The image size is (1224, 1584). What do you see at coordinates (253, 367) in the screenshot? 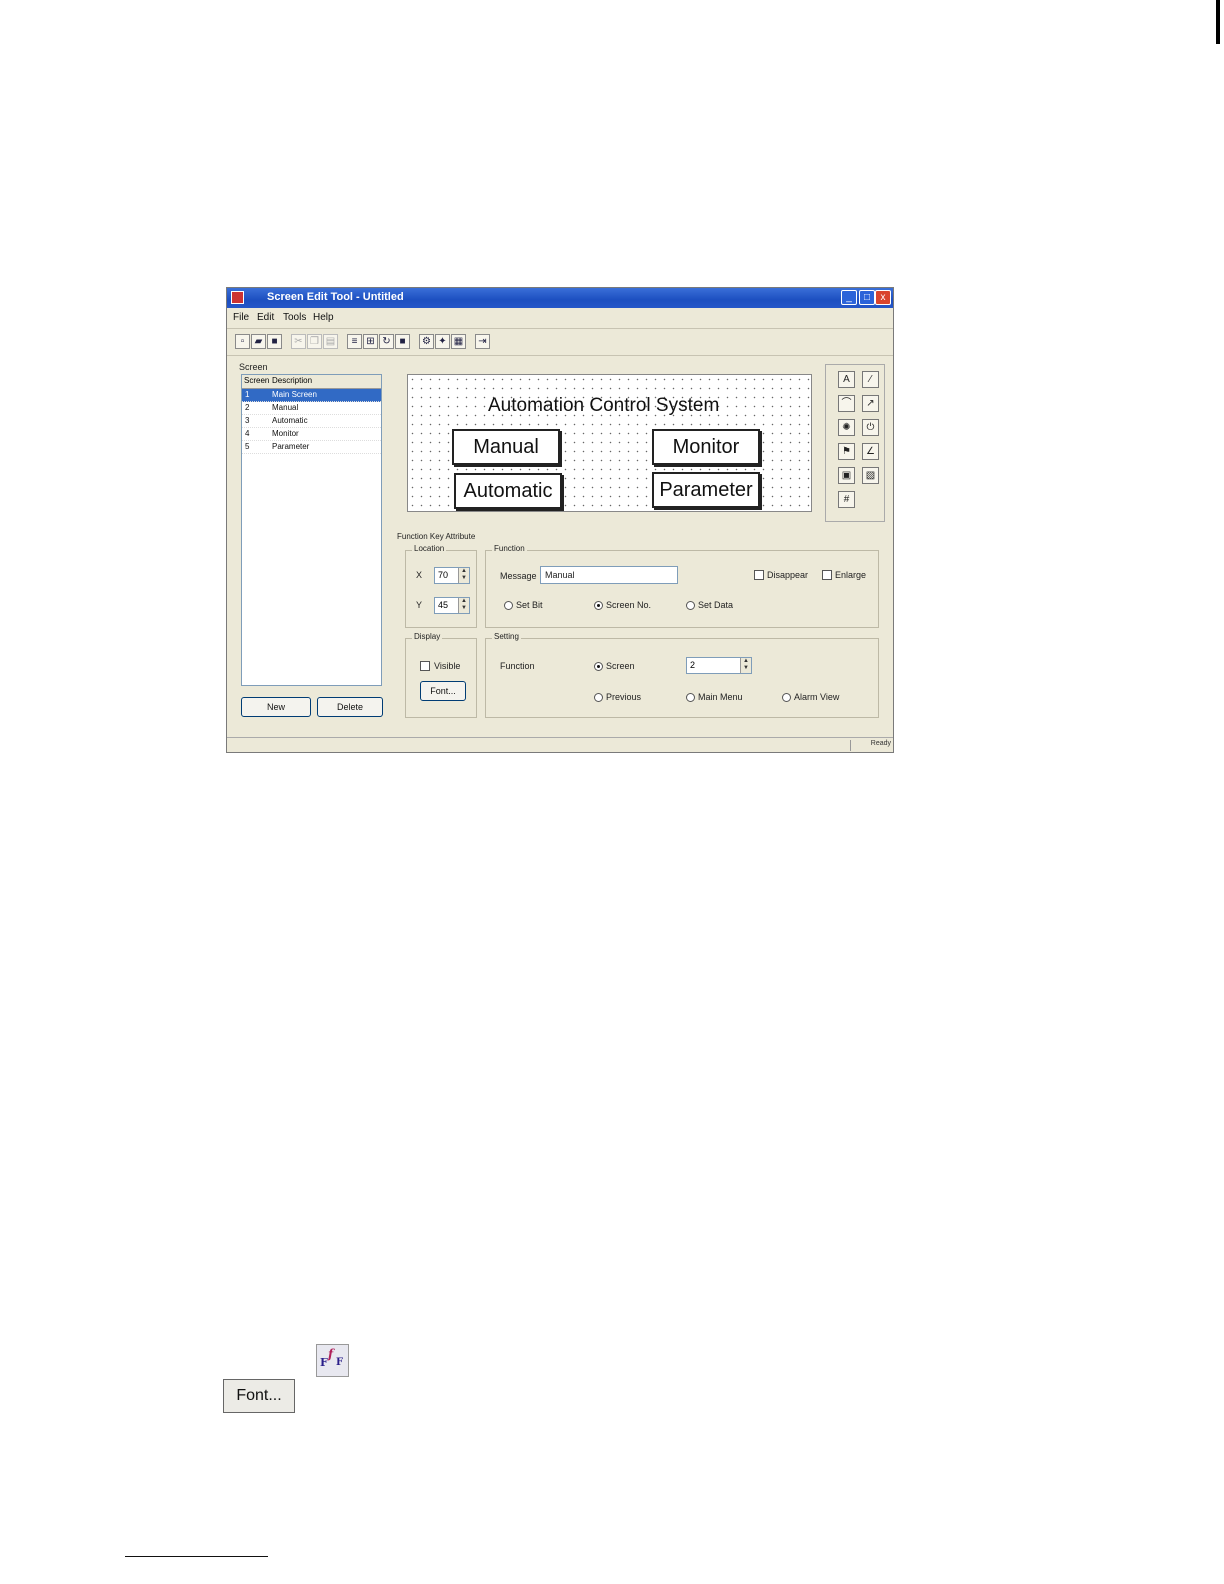
I see `screen-group-label: Screen` at bounding box center [253, 367].